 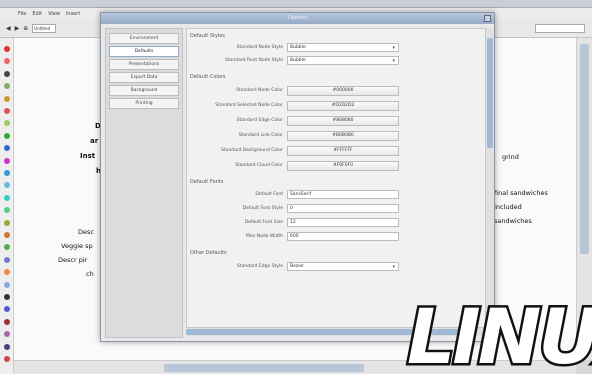 I want to click on canvas-node: ar, so click(x=94, y=141).